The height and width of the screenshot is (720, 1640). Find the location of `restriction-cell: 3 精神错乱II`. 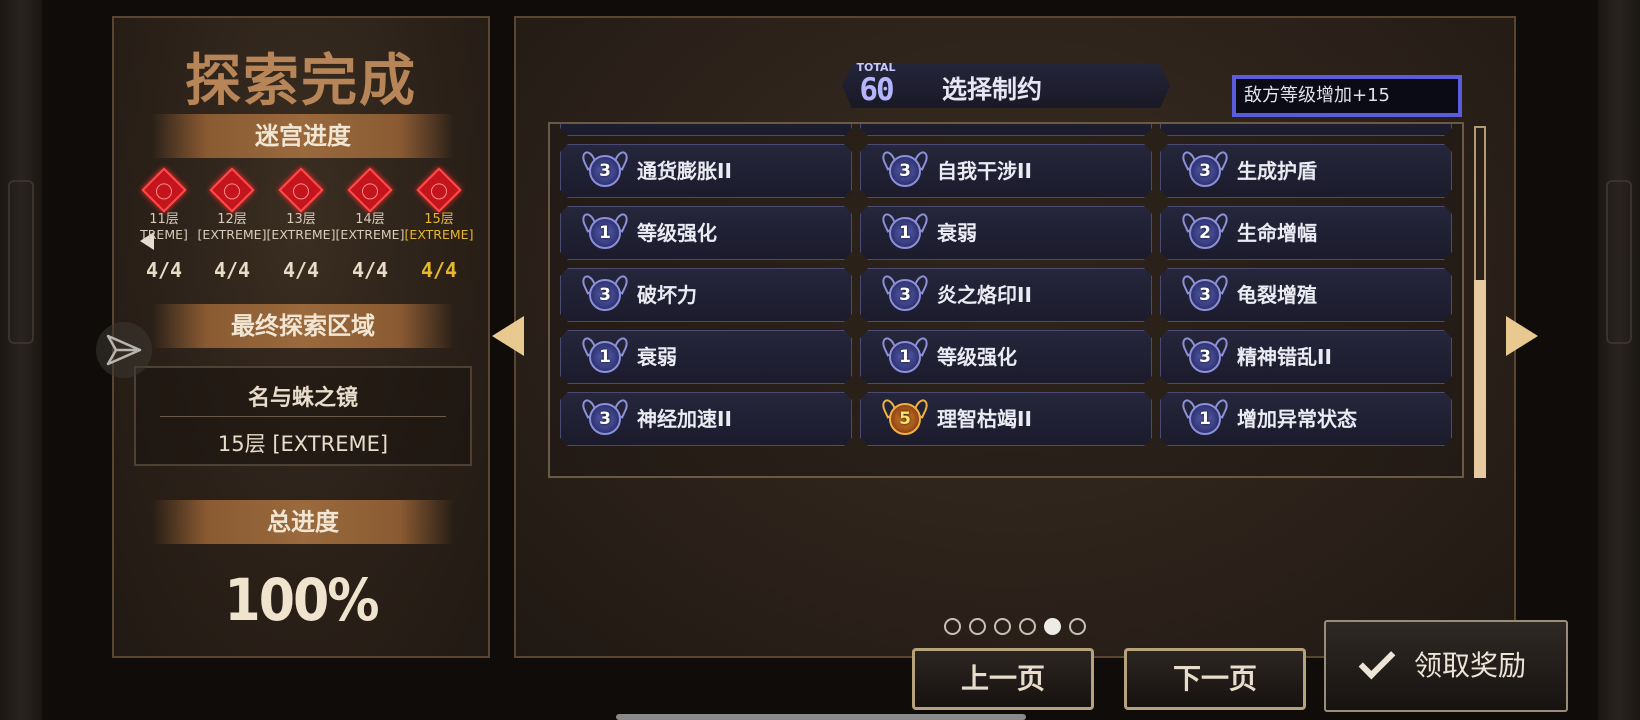

restriction-cell: 3 精神错乱II is located at coordinates (1306, 357).